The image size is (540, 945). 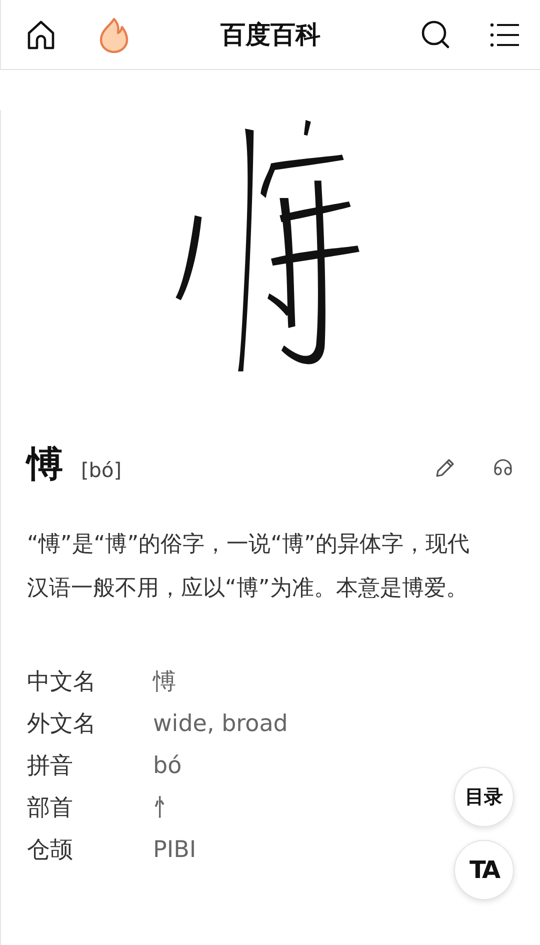 I want to click on summary-text: “愽”是“博”的俗字，一说“博”的异体字，现代汉语一般不用，应以“博”为准。本意是博爱。, so click(x=248, y=567).